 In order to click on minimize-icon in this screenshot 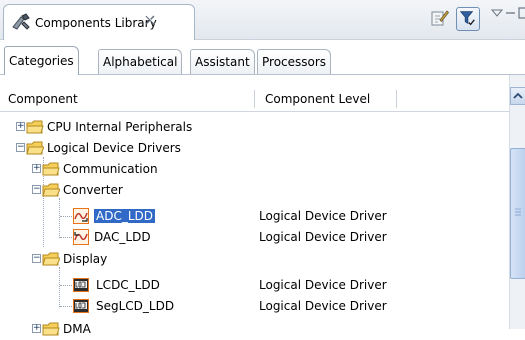, I will do `click(511, 13)`.